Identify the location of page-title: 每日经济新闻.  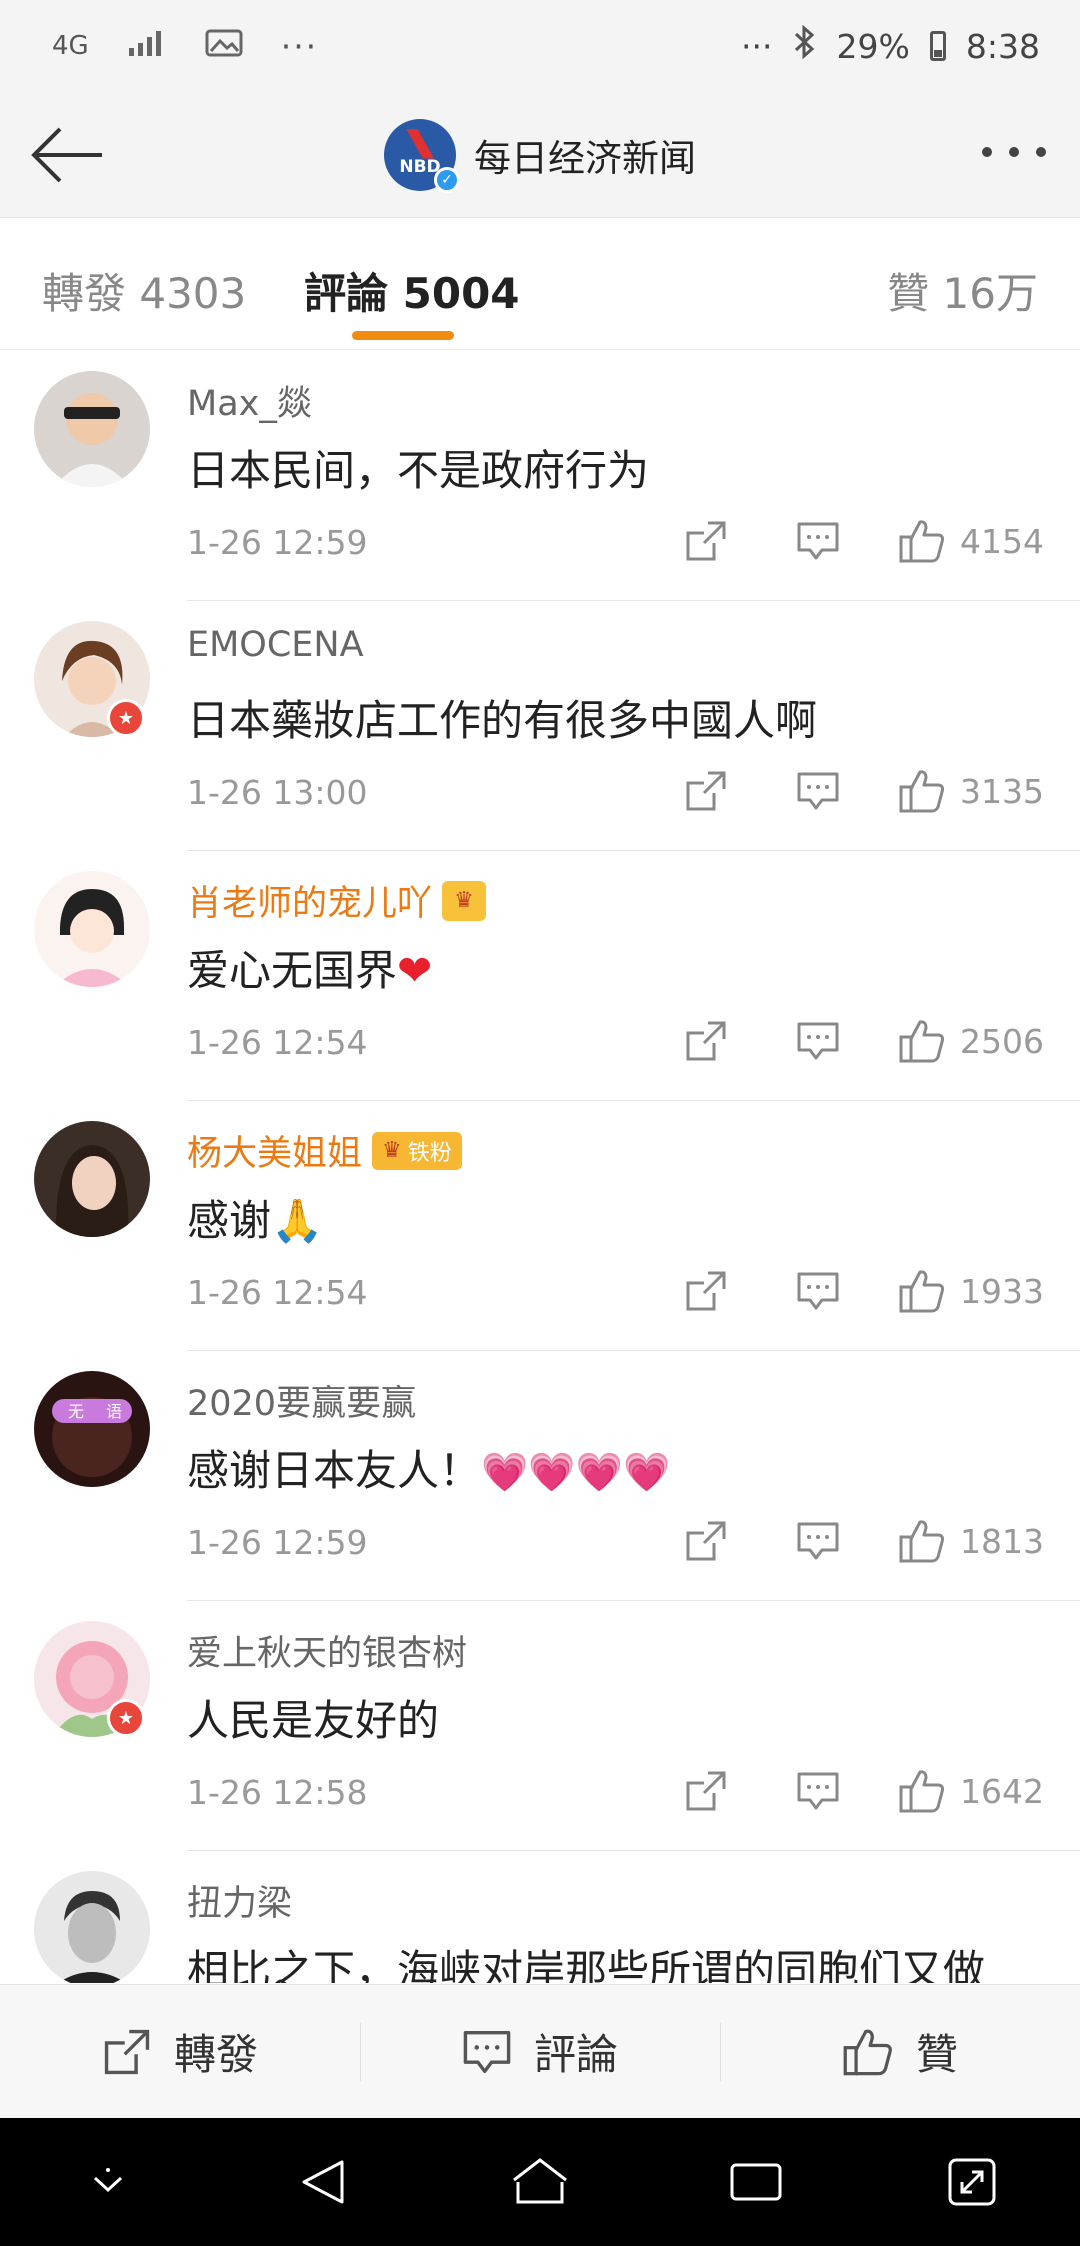
(585, 158).